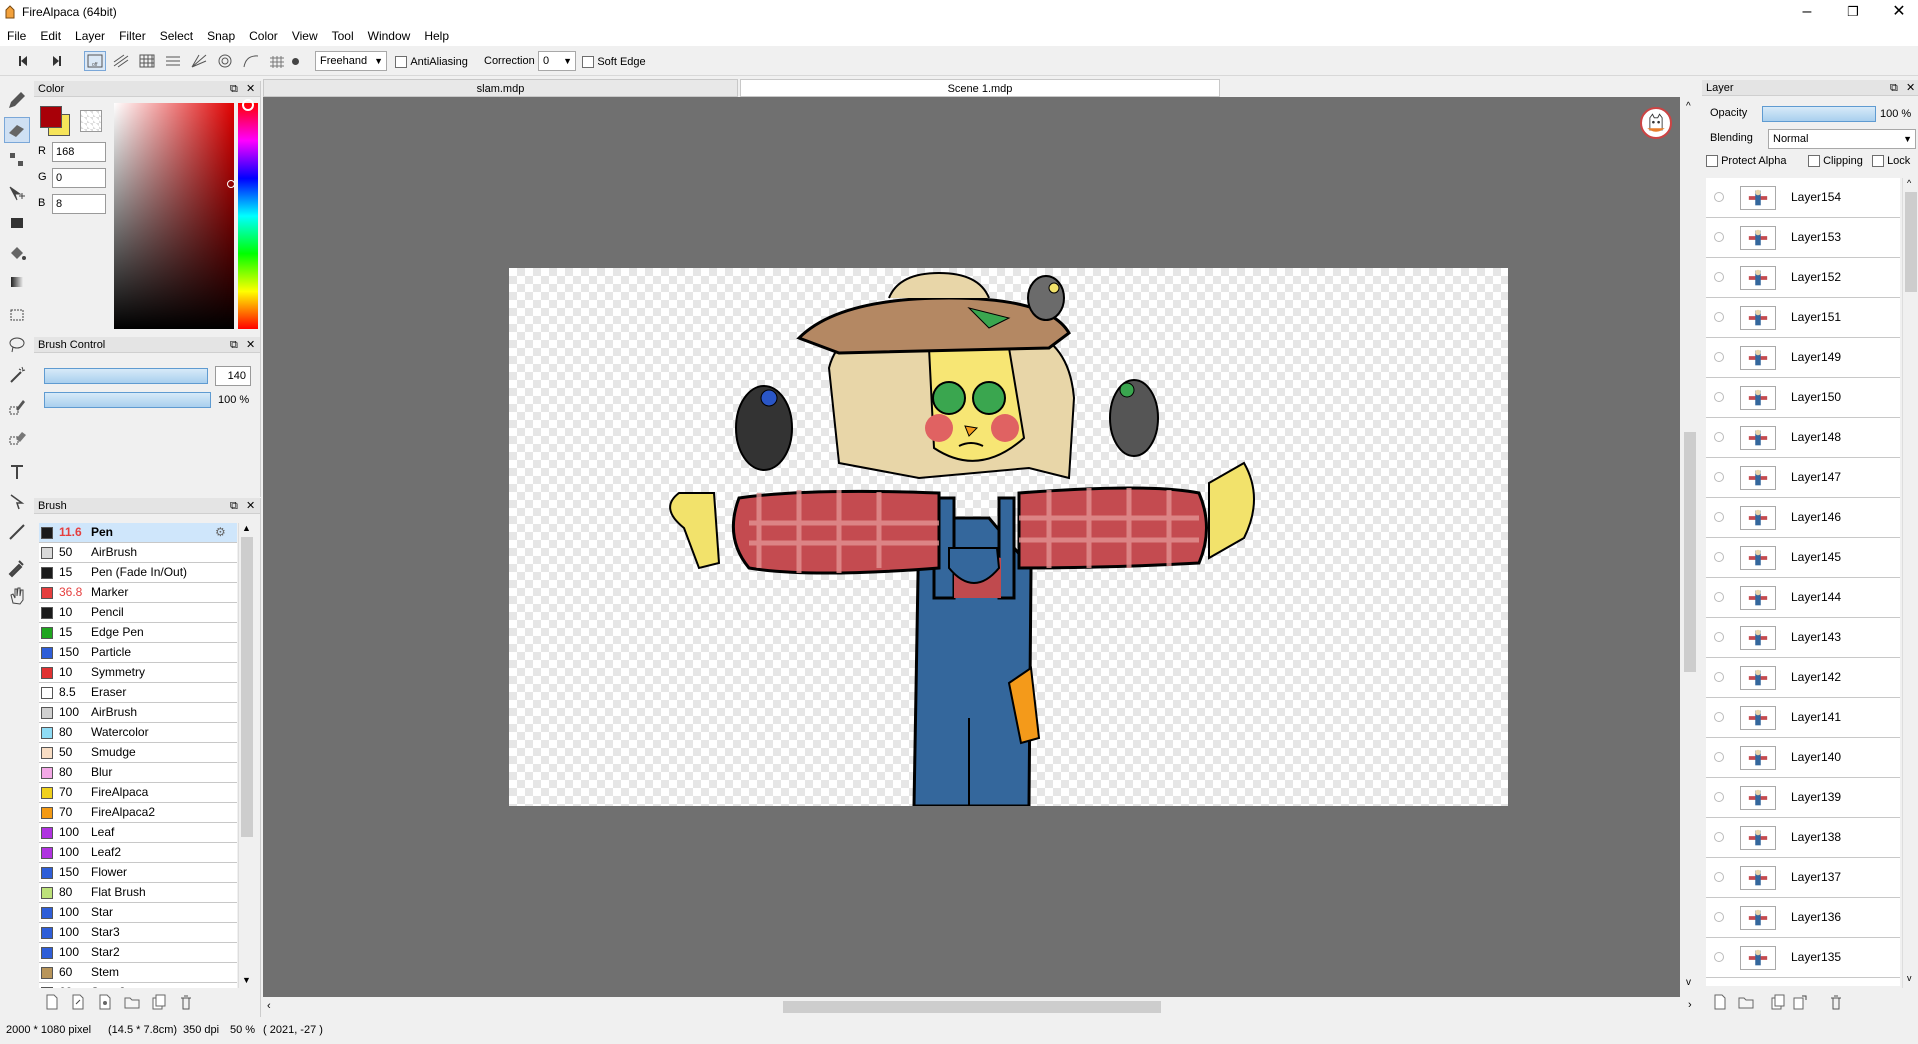  I want to click on brush-item: 100 Leaf, so click(138, 833).